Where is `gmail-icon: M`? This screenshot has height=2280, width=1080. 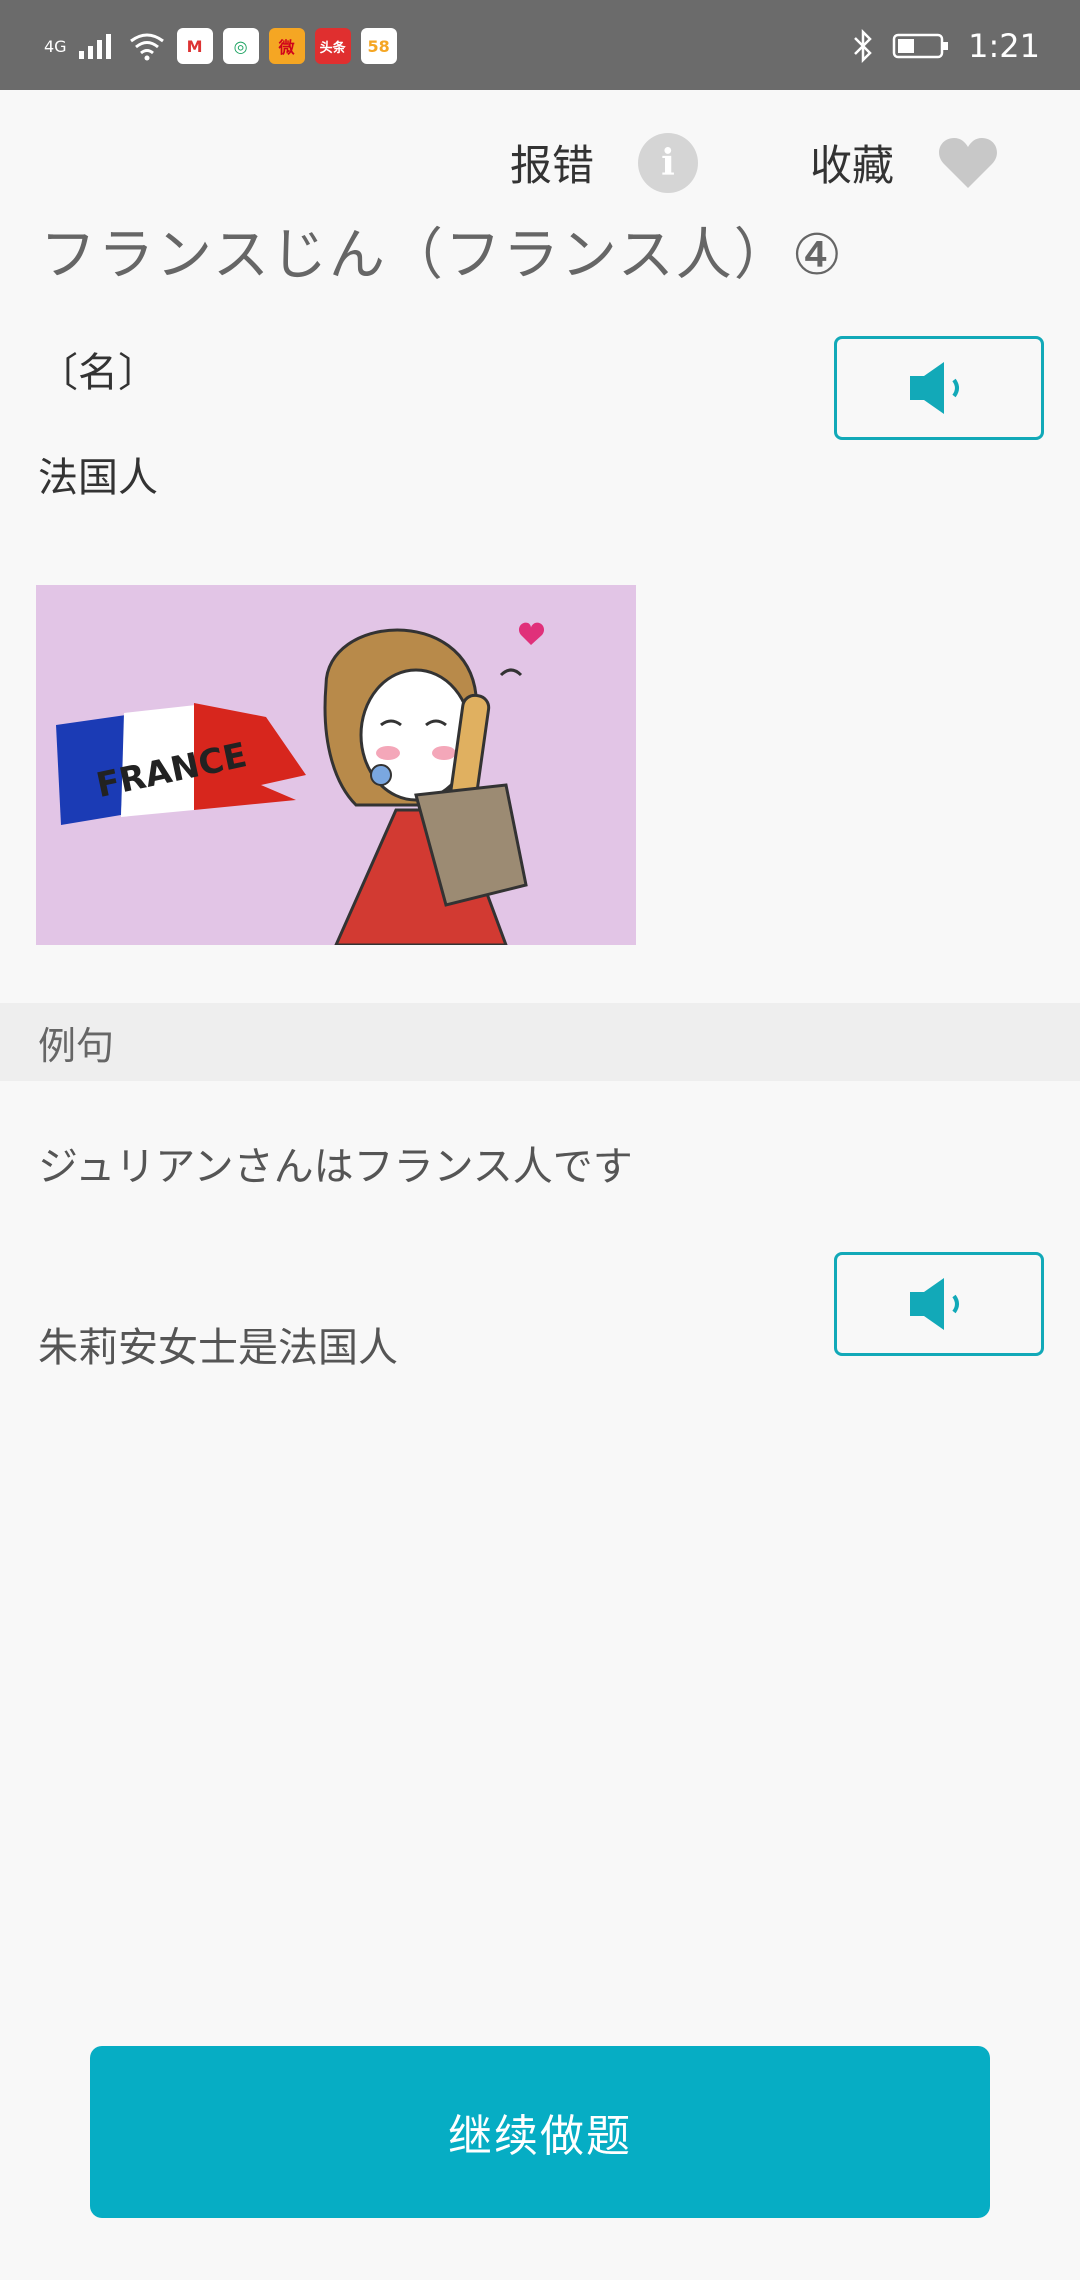
gmail-icon: M is located at coordinates (194, 46).